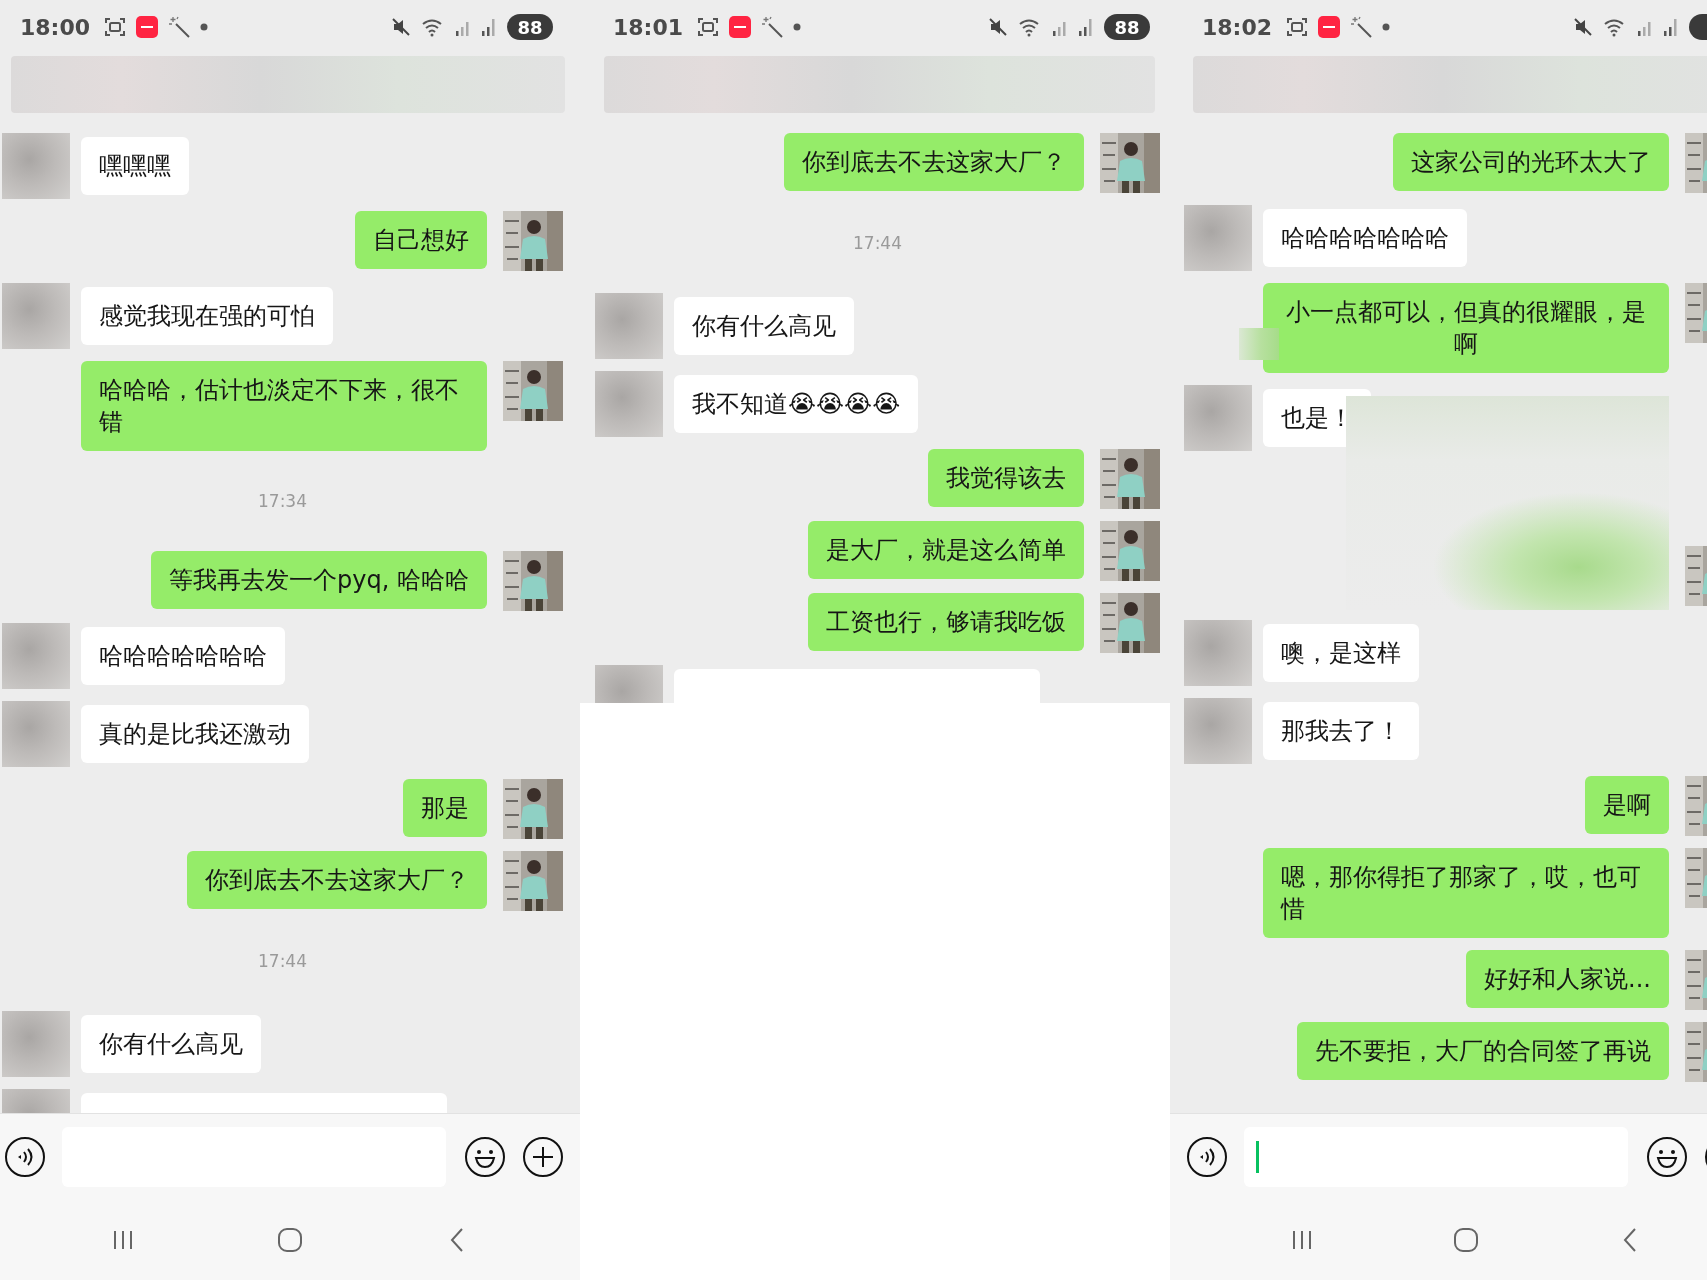 Image resolution: width=1707 pixels, height=1280 pixels. Describe the element at coordinates (1341, 731) in the screenshot. I see `message-text: 那我去了！` at that location.